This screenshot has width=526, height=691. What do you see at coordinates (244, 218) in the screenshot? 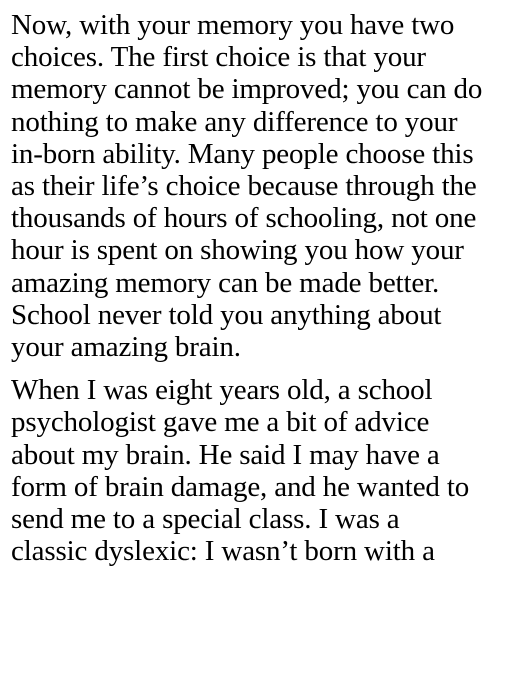
I see `text-line: thousands of hours of schooling, not one` at bounding box center [244, 218].